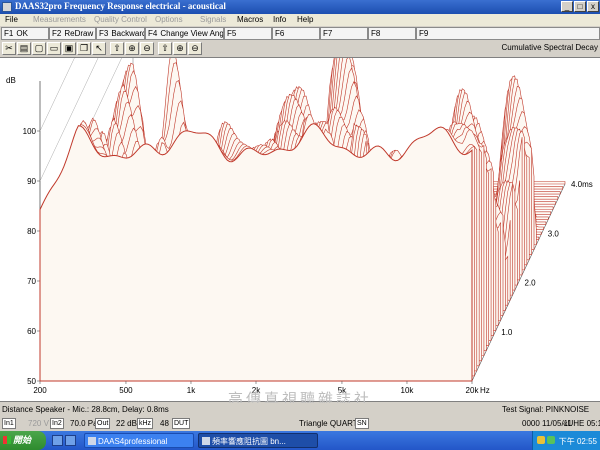  I want to click on f4-label: Change View Angle, so click(192, 33).